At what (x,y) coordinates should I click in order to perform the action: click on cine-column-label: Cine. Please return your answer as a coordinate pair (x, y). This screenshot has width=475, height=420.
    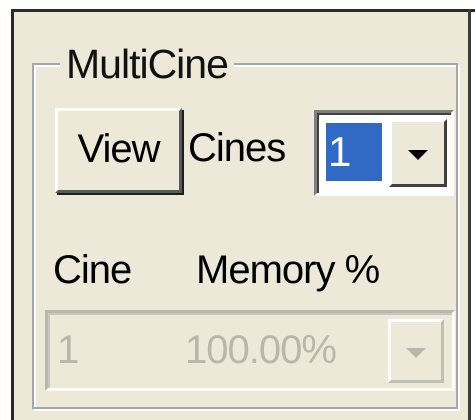
    Looking at the image, I should click on (92, 270).